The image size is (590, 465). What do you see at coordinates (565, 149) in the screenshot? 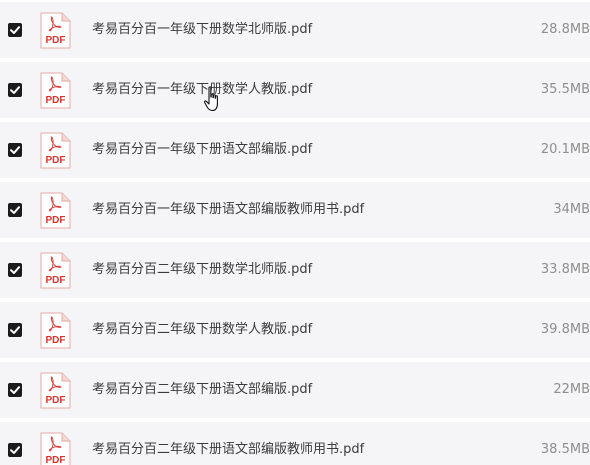
I see `file-size: 20.1MB` at bounding box center [565, 149].